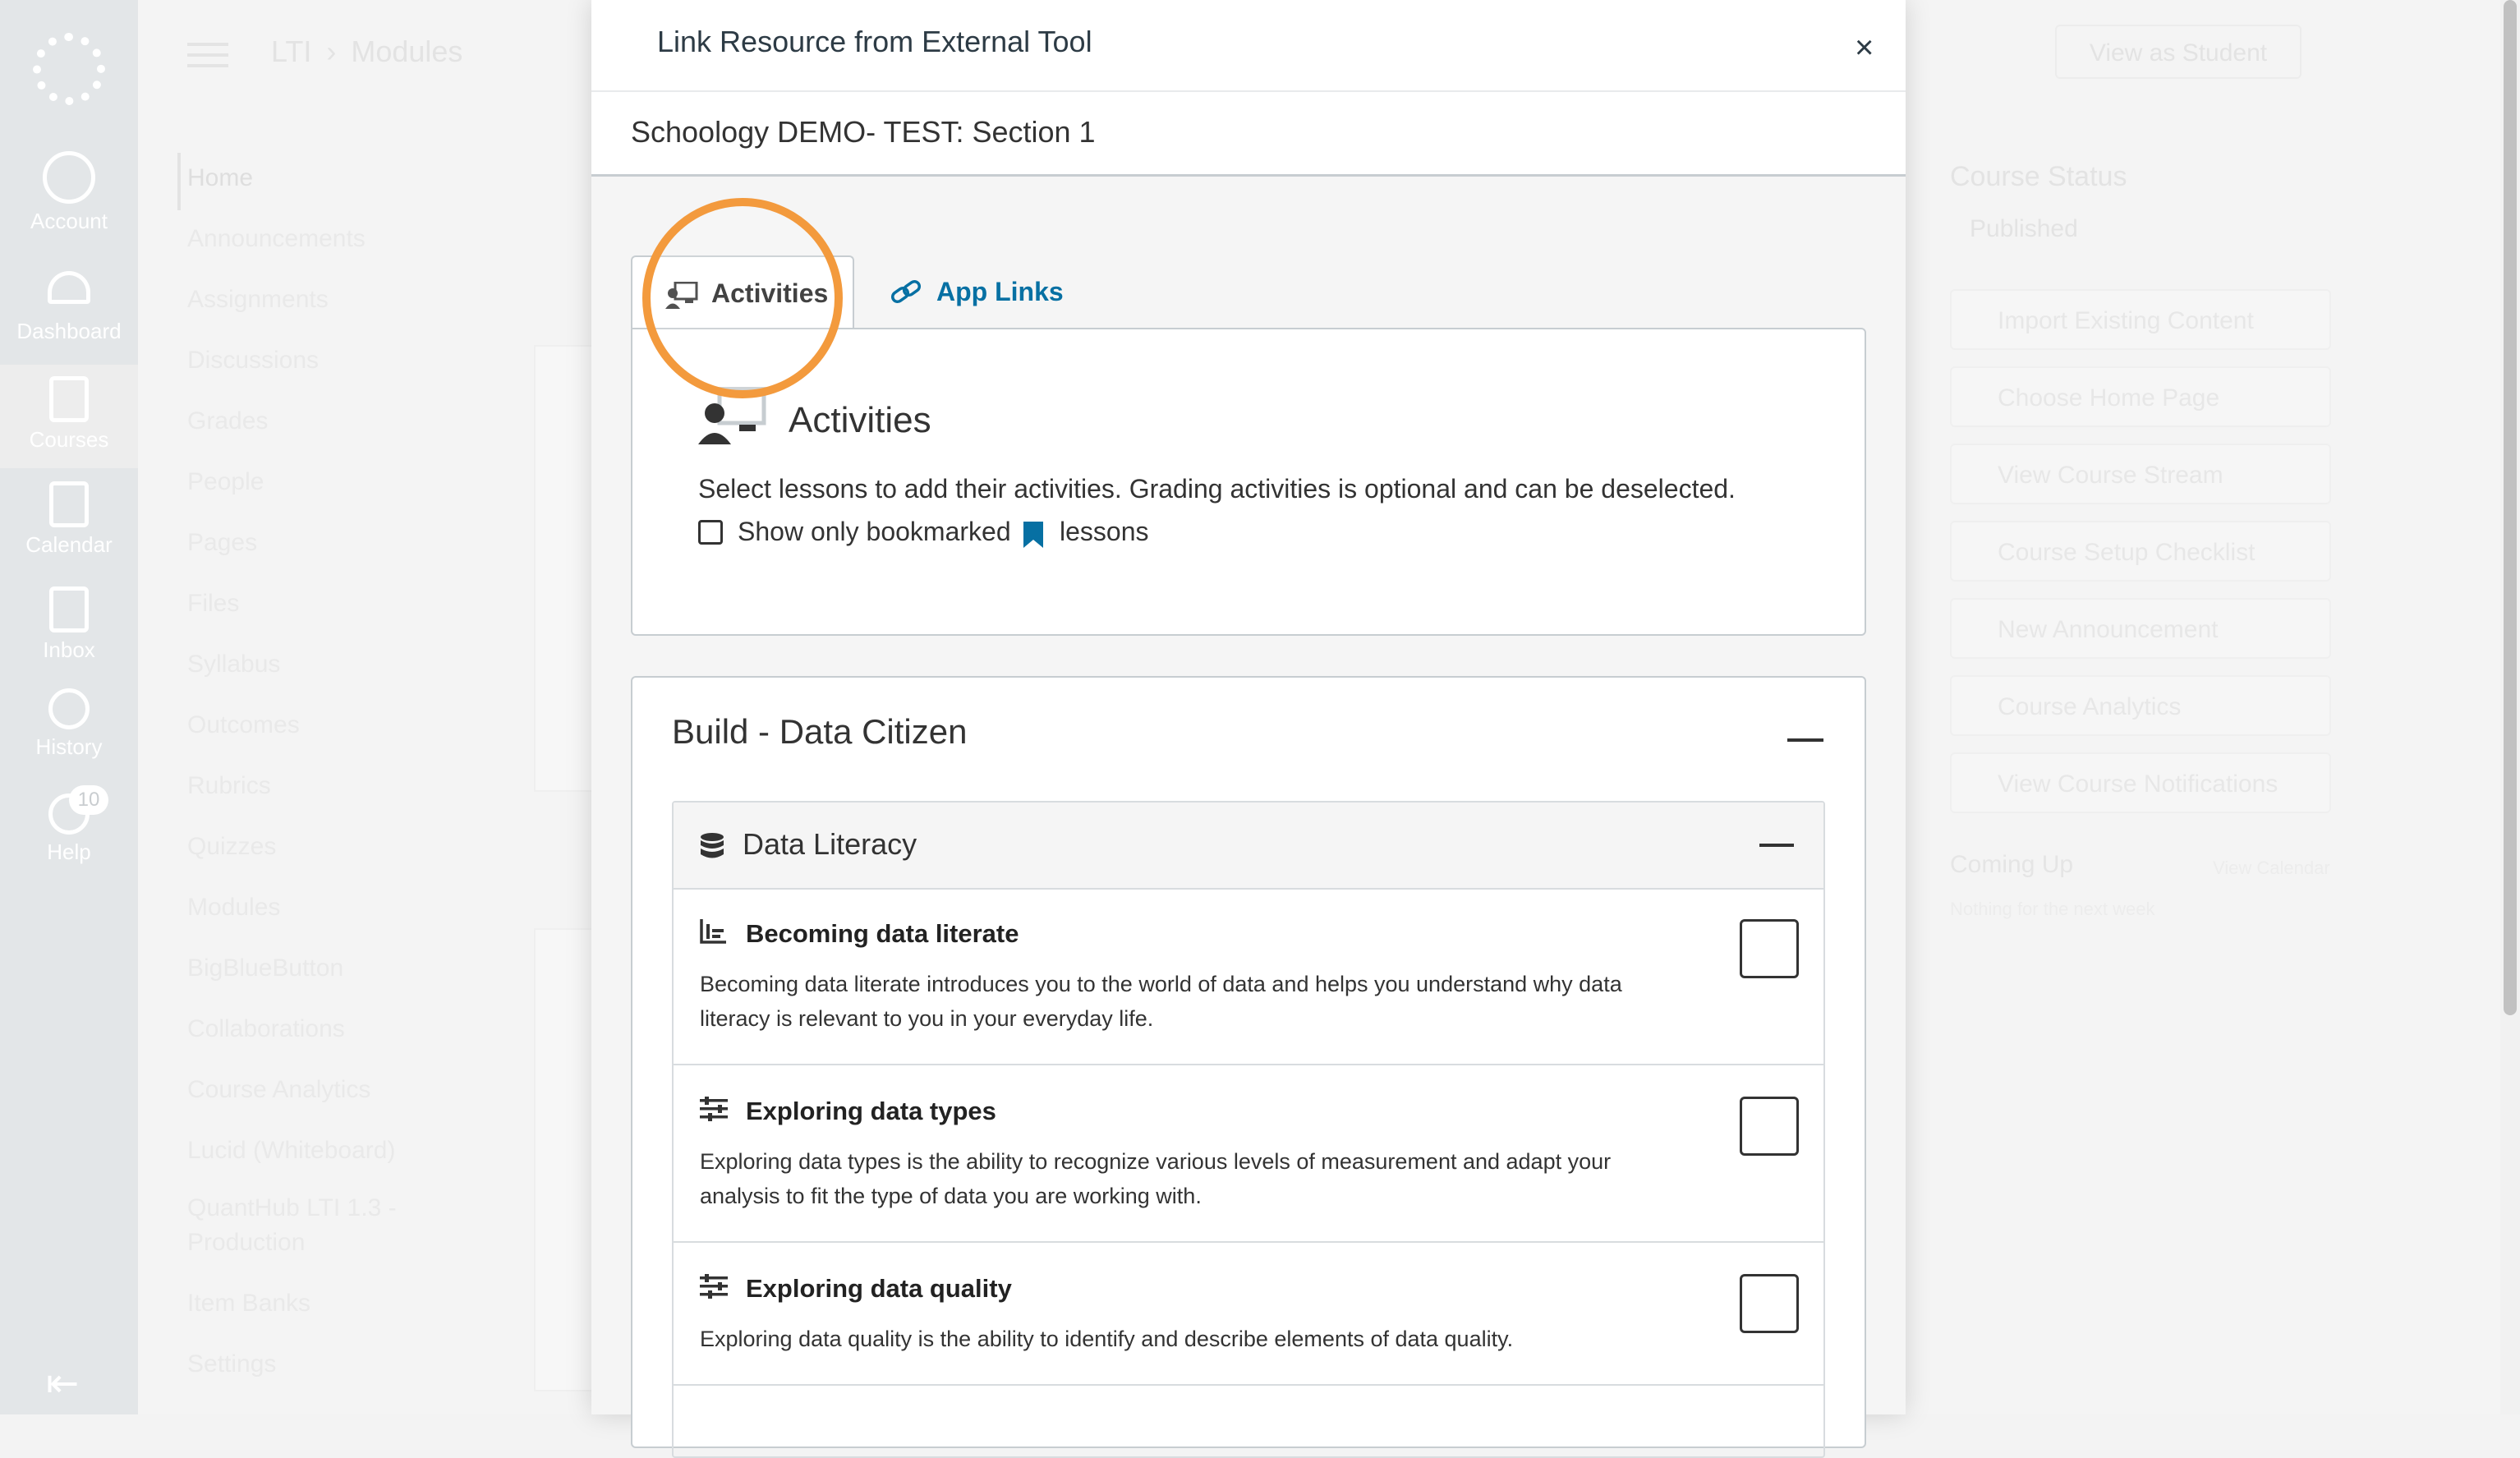  What do you see at coordinates (69, 221) in the screenshot?
I see `global-nav-label: Account` at bounding box center [69, 221].